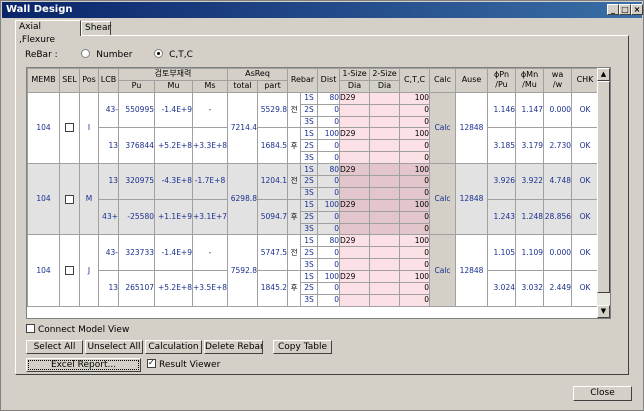 The width and height of the screenshot is (644, 411). I want to click on tab-axial-flexure: Axial ,Flexure, so click(48, 32).